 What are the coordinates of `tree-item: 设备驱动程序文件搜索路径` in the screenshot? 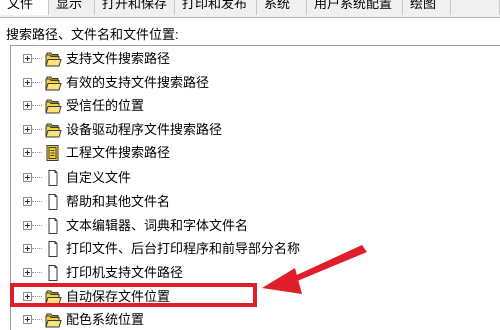 It's located at (251, 131).